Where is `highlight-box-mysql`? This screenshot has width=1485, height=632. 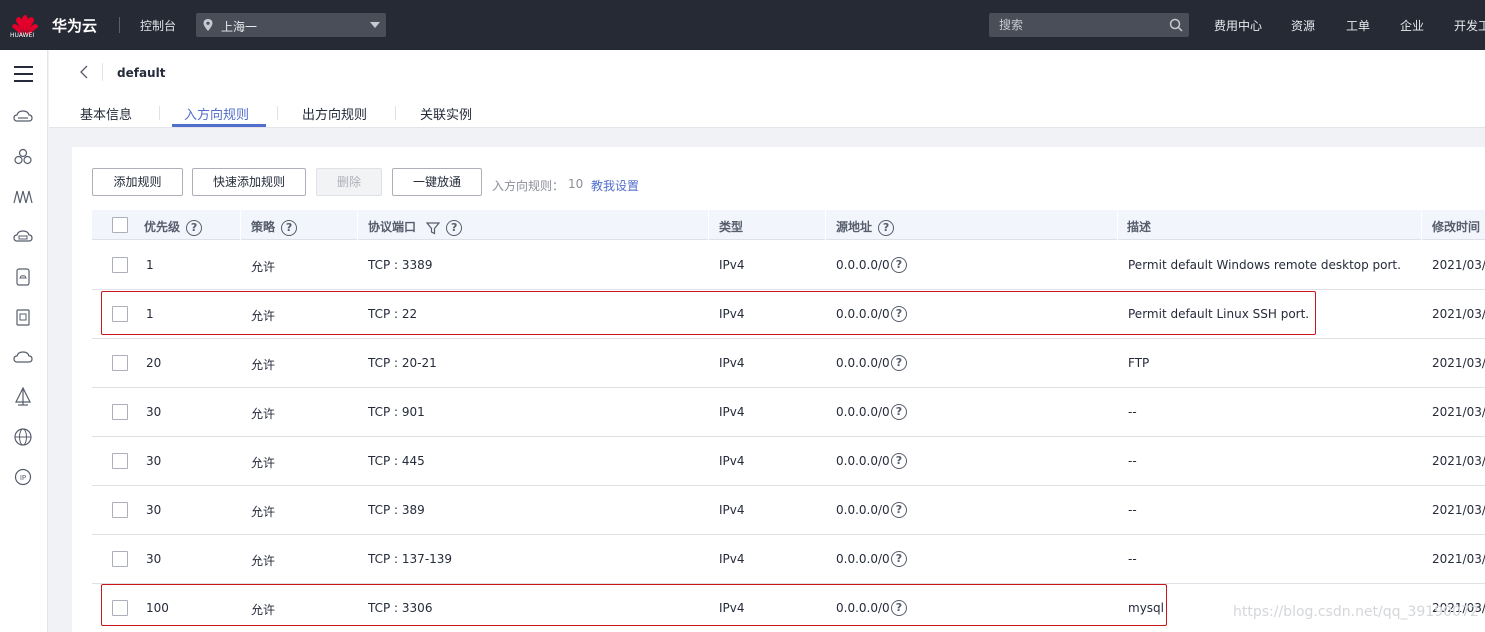 highlight-box-mysql is located at coordinates (634, 605).